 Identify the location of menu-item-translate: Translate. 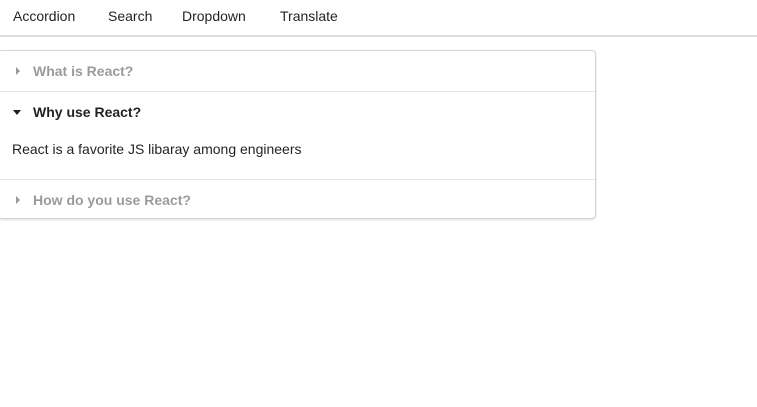
(309, 16).